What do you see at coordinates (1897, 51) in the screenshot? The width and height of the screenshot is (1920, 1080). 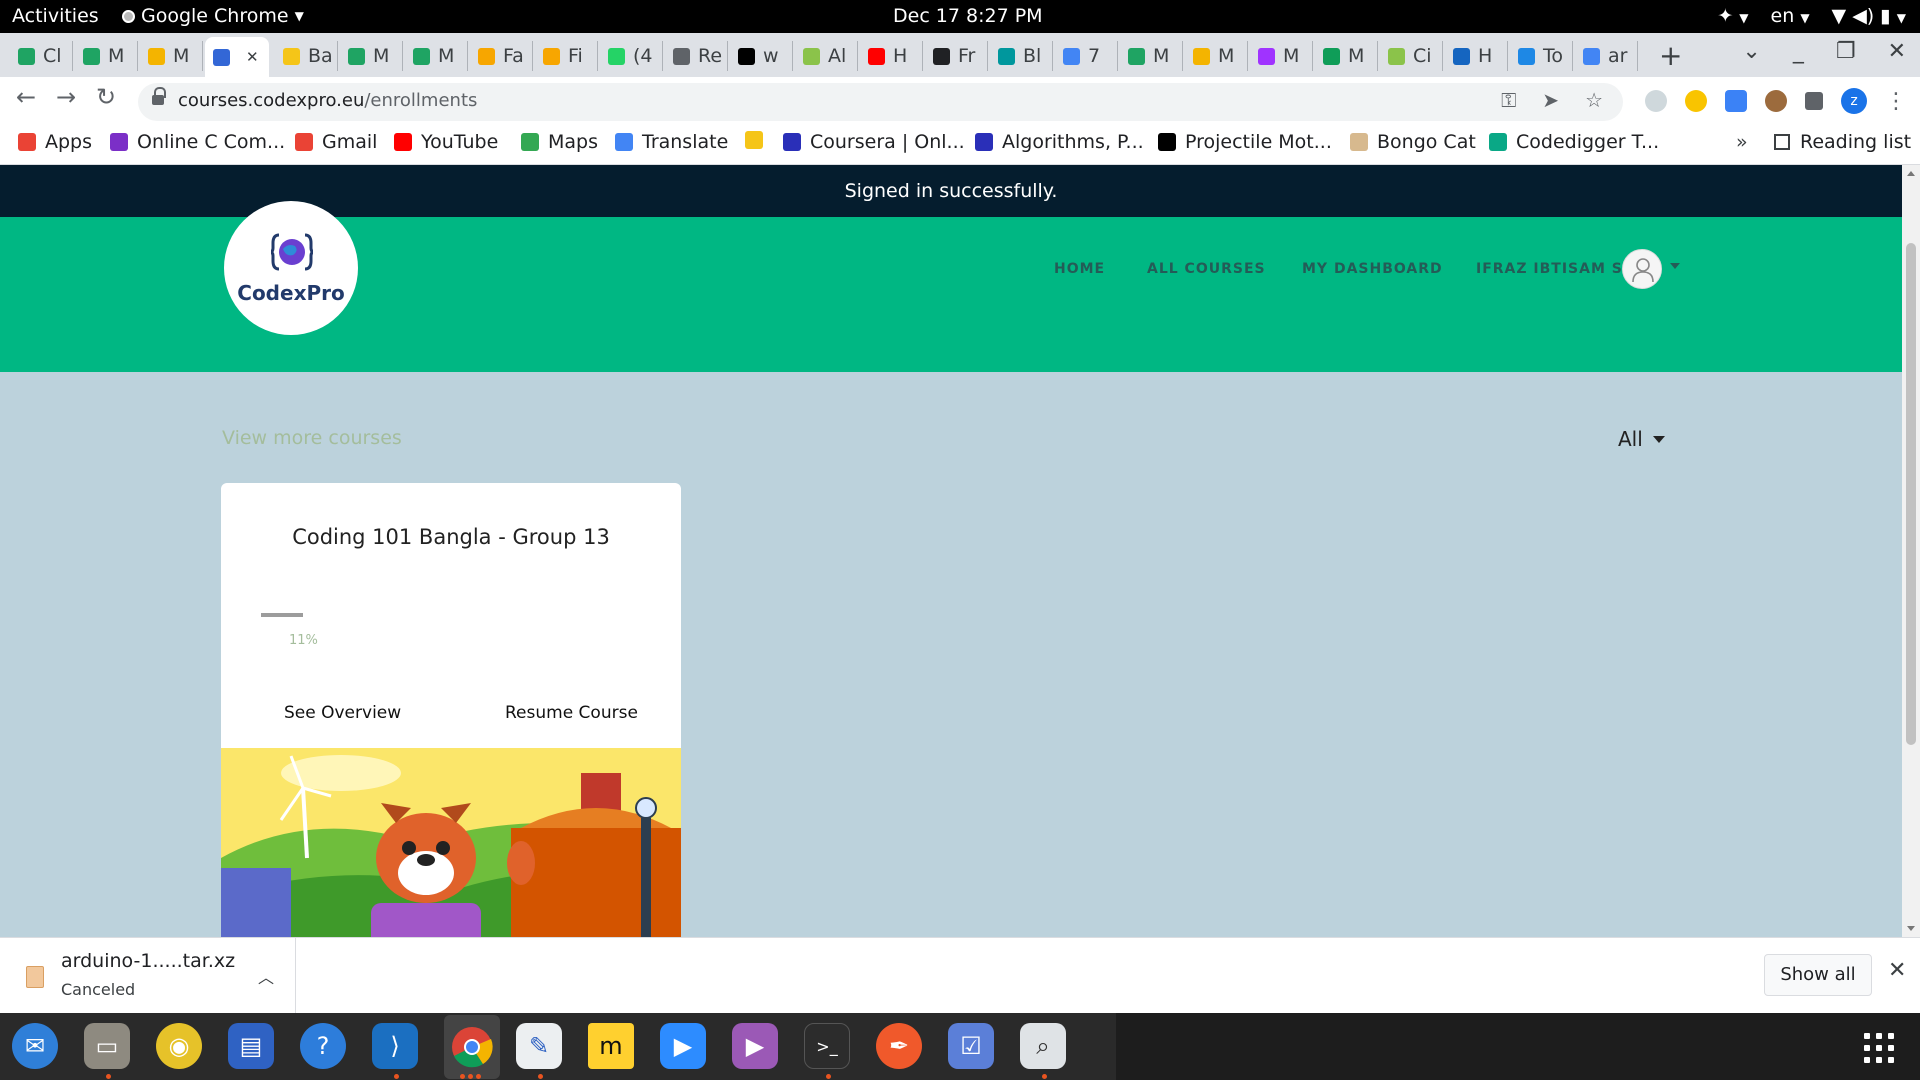 I see `close-window-icon: ✕` at bounding box center [1897, 51].